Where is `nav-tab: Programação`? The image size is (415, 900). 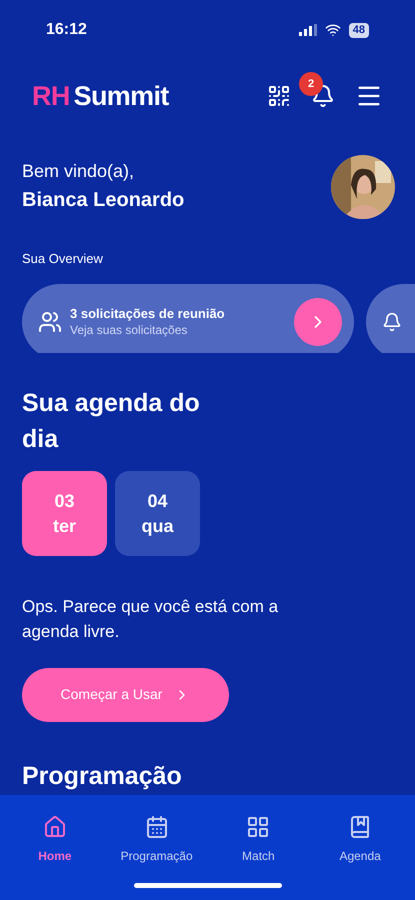 nav-tab: Programação is located at coordinates (157, 840).